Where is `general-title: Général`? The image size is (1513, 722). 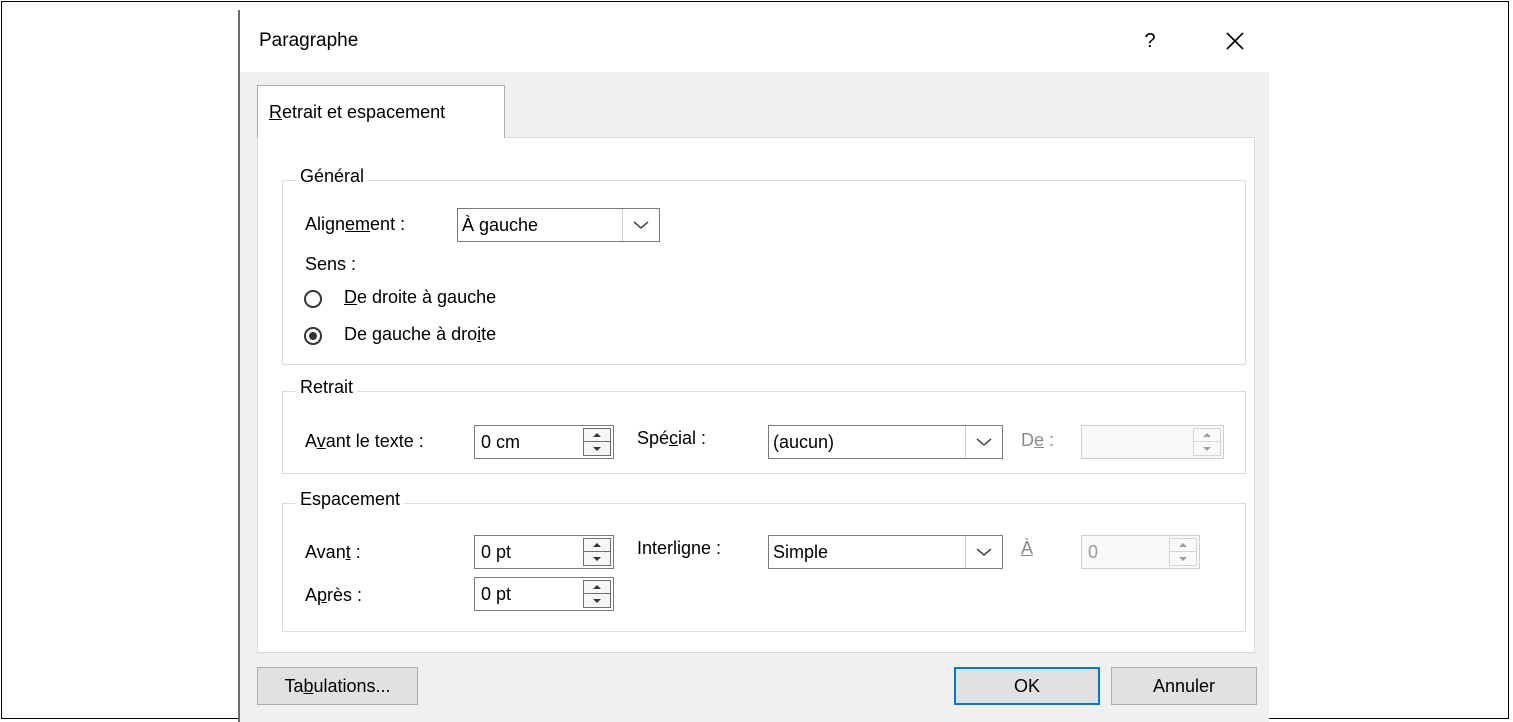
general-title: Général is located at coordinates (332, 176).